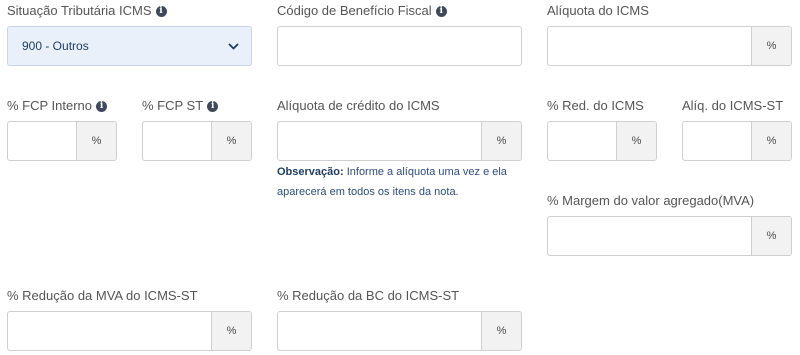 This screenshot has height=355, width=800. Describe the element at coordinates (358, 105) in the screenshot. I see `aliquota-credito-label: Alíquota de crédito do ICMS` at that location.